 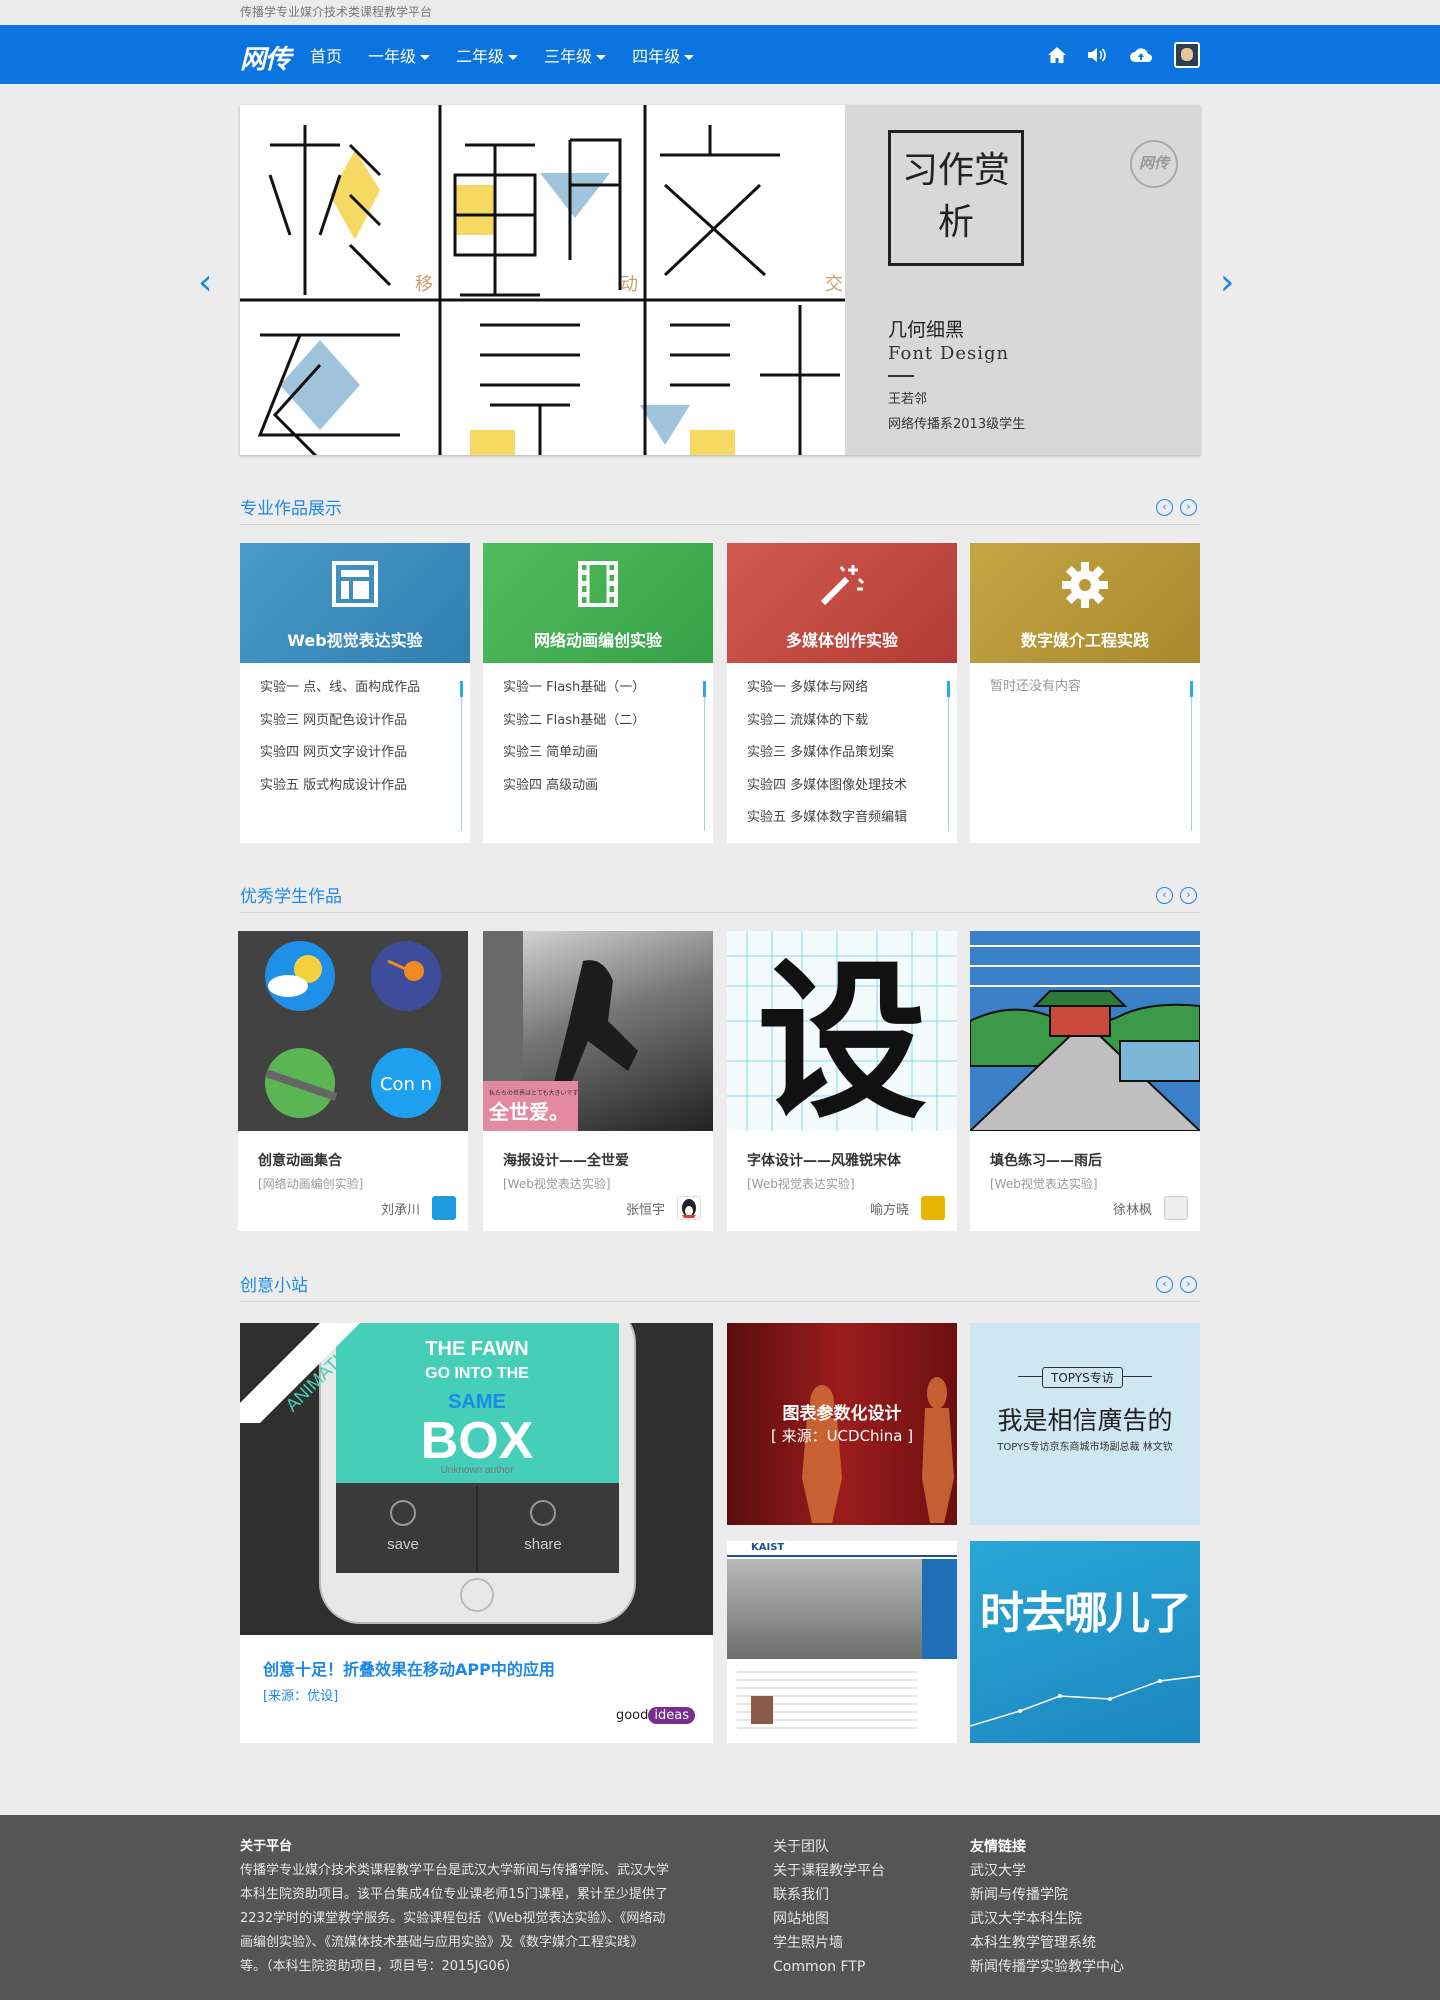 I want to click on work-author: 刘承川, so click(x=400, y=1210).